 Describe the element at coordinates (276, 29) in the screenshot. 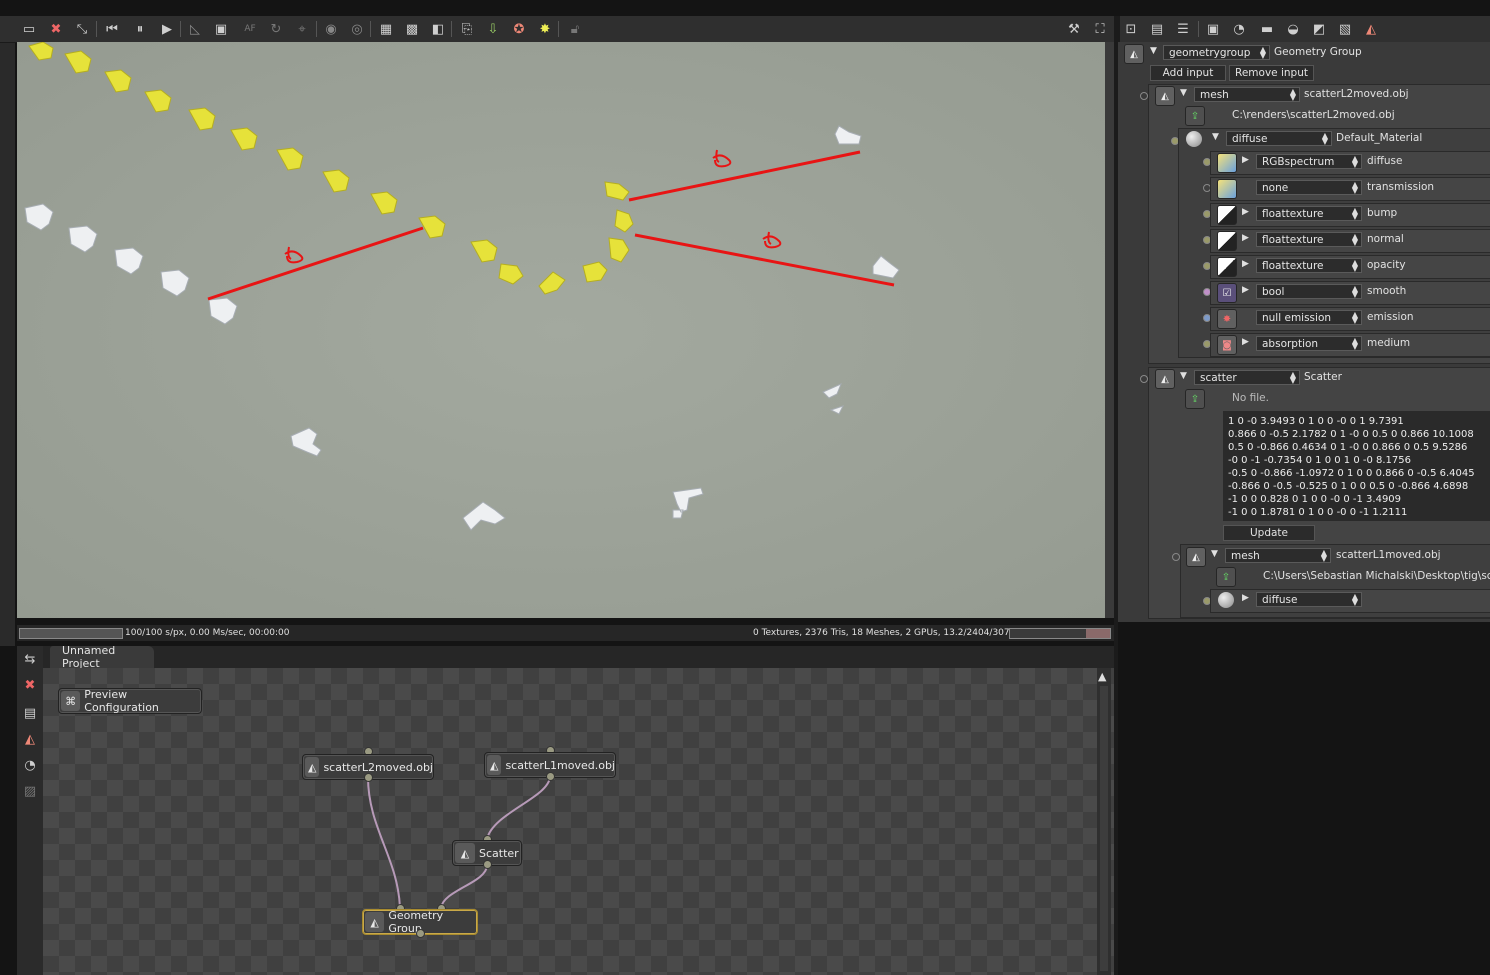

I see `orbit-icon: ↻` at that location.